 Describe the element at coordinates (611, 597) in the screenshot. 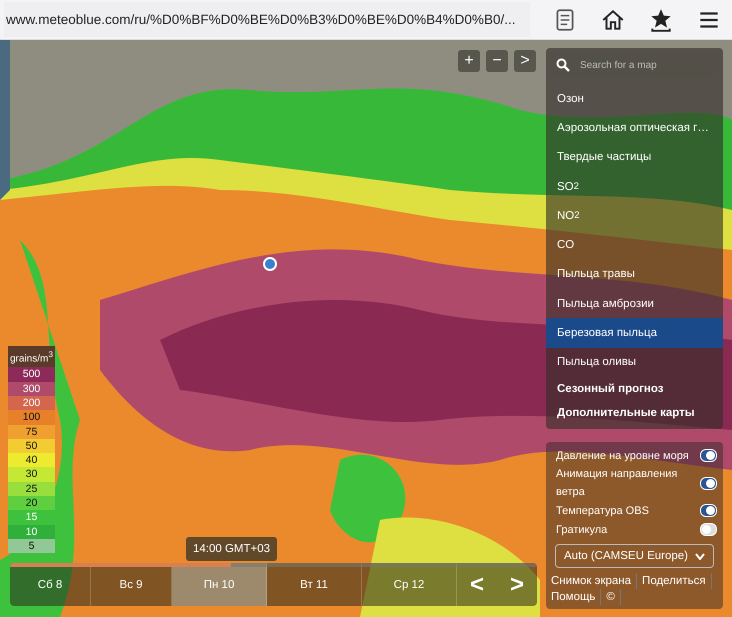

I see `footer-link: ©` at that location.